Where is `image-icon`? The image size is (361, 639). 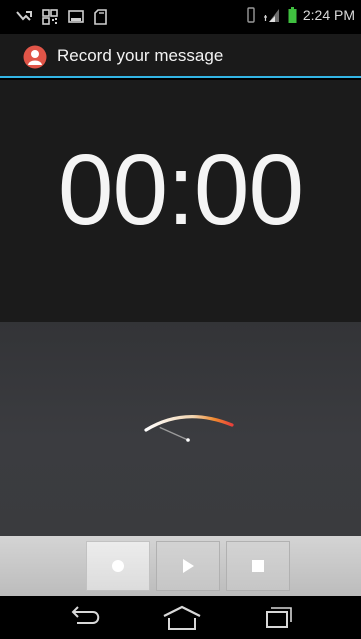
image-icon is located at coordinates (76, 16).